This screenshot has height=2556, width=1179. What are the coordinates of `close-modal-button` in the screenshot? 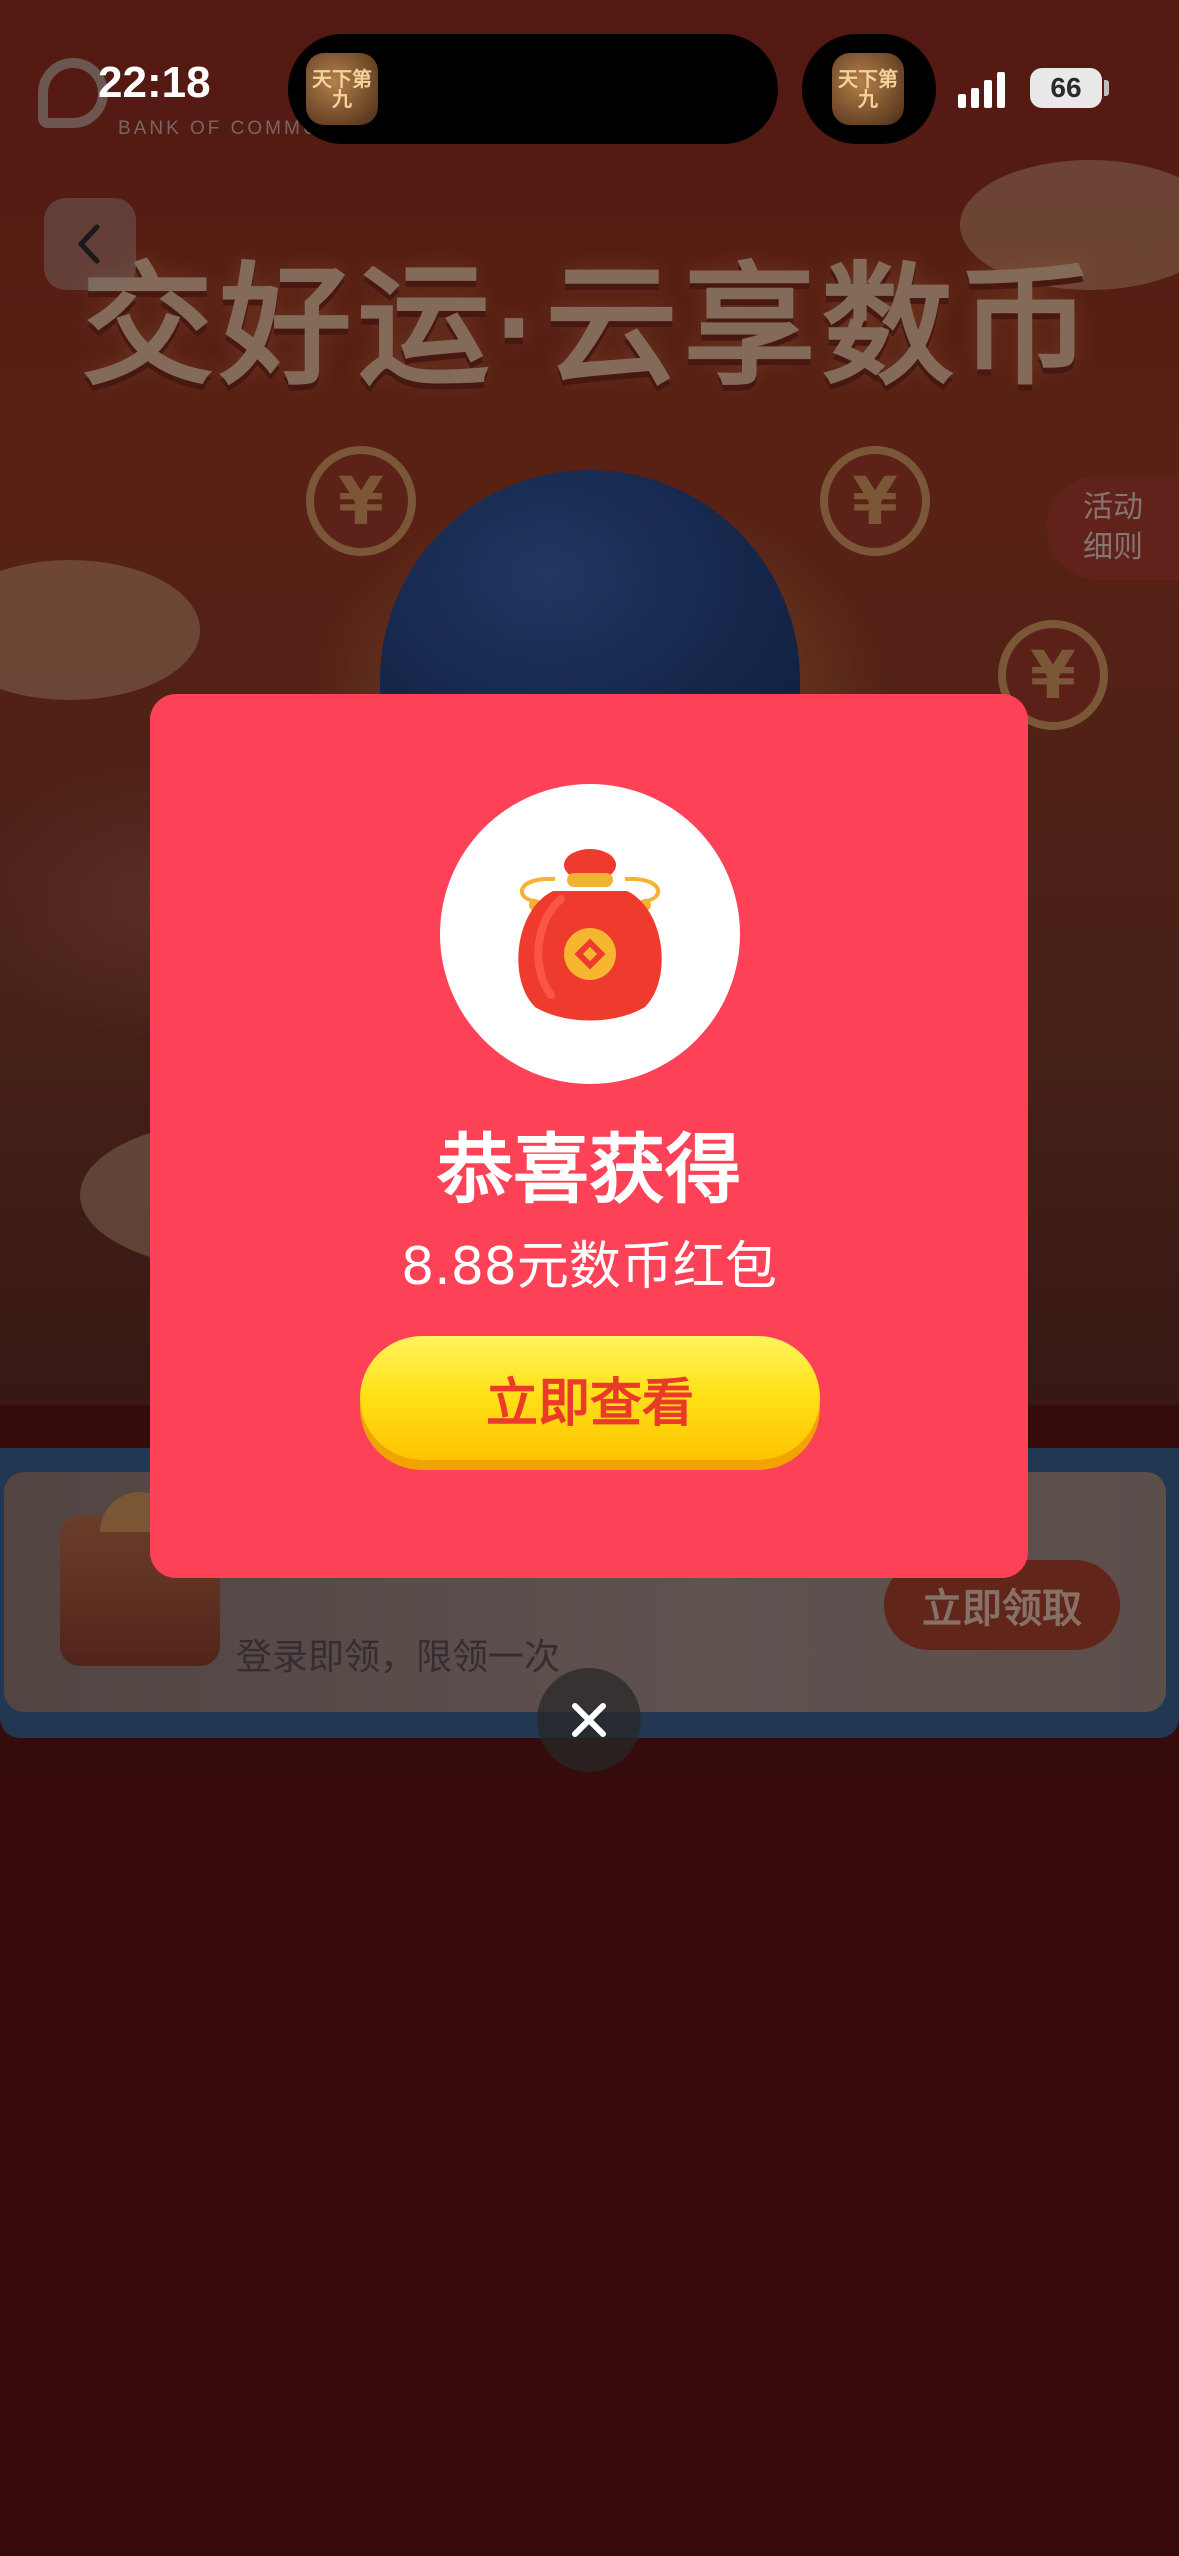 It's located at (589, 1720).